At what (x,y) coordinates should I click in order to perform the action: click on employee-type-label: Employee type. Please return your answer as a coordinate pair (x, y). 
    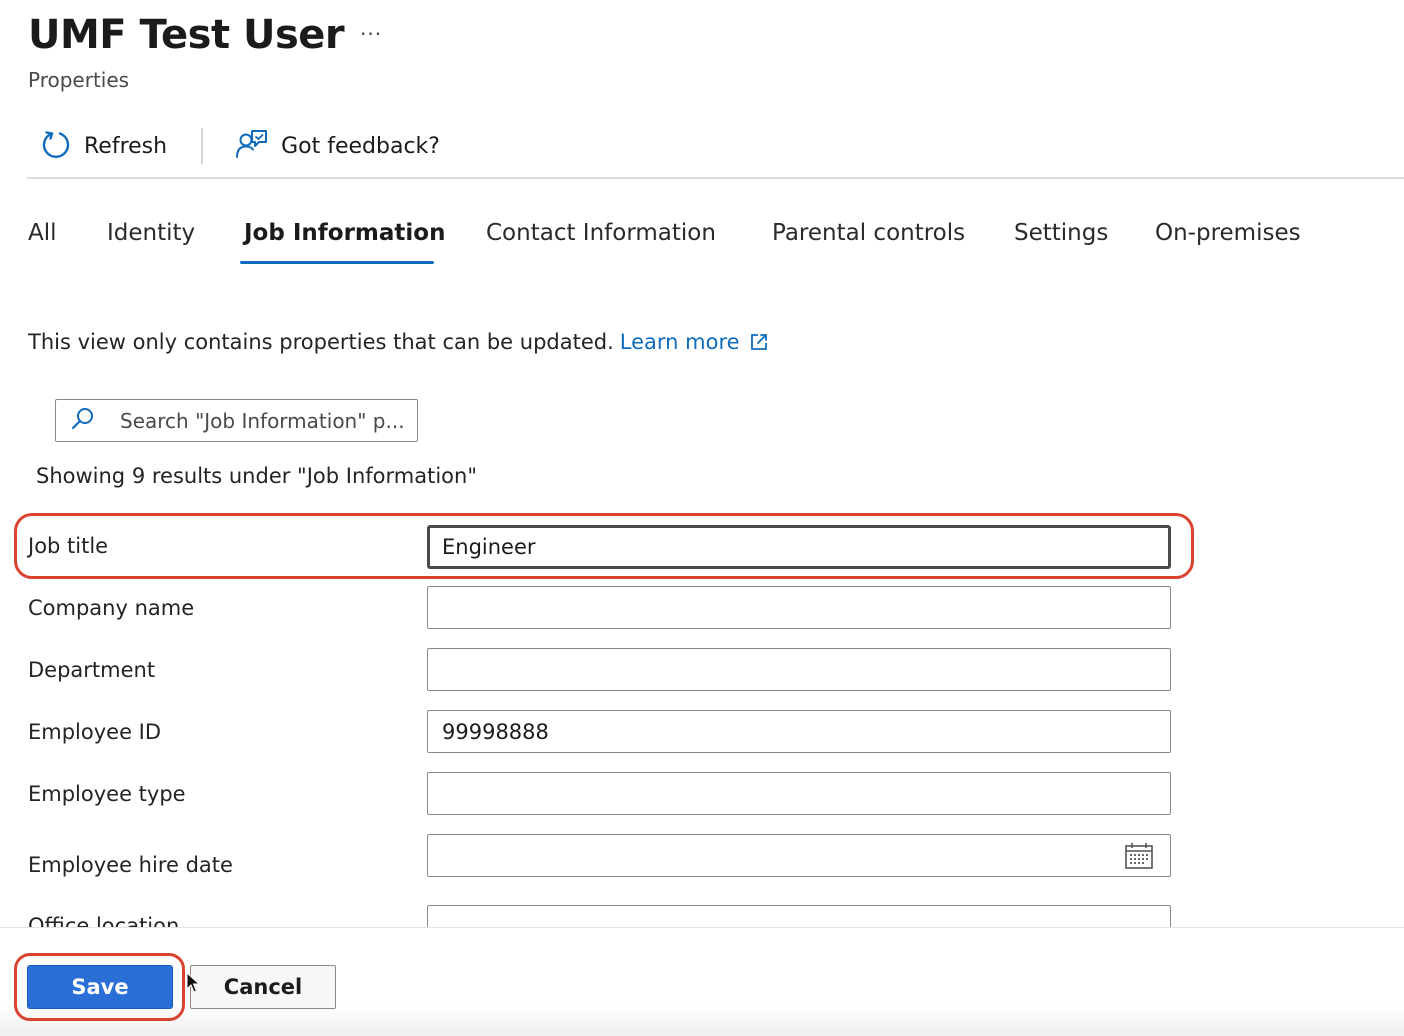
    Looking at the image, I should click on (107, 794).